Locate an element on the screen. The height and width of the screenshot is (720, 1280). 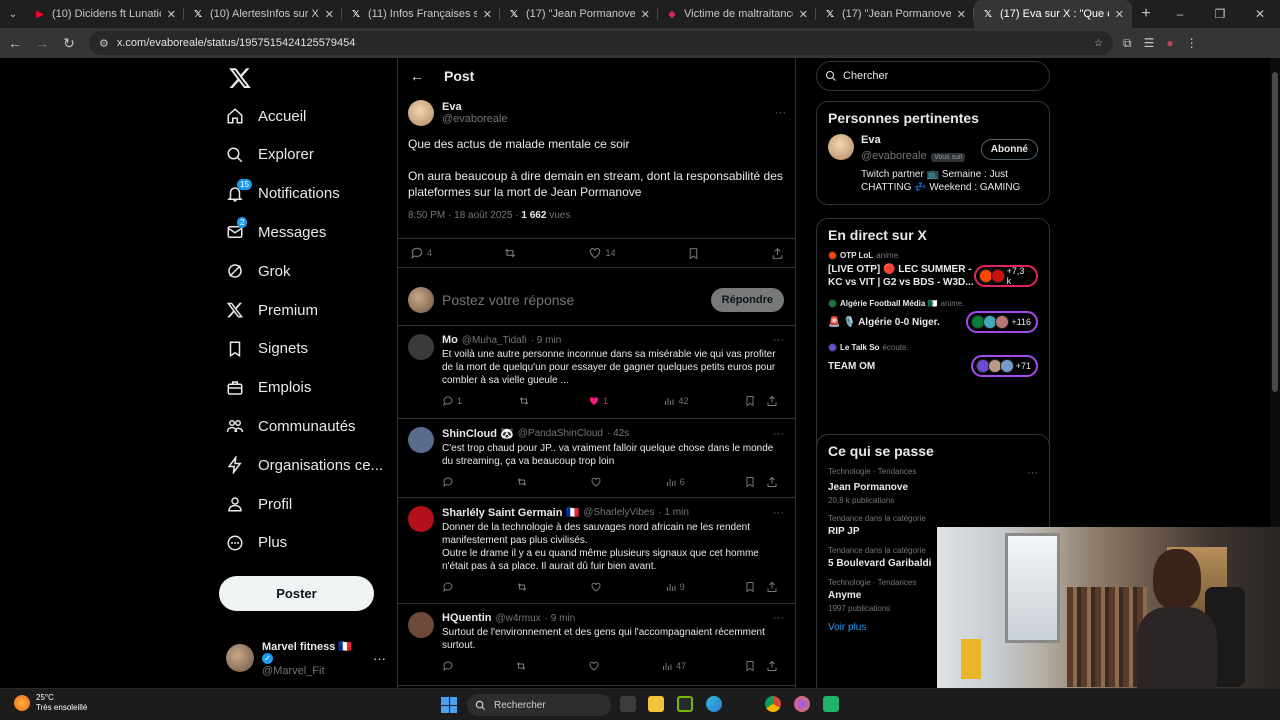
reply-author-name: ShinCloud 🐼 is located at coordinates (478, 433).